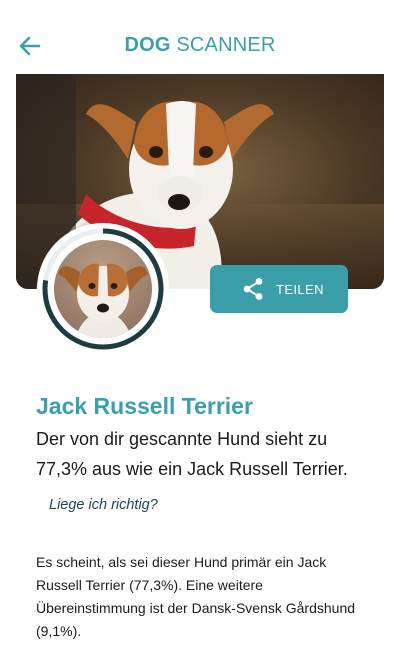  I want to click on share-button-label: TEILEN, so click(300, 289).